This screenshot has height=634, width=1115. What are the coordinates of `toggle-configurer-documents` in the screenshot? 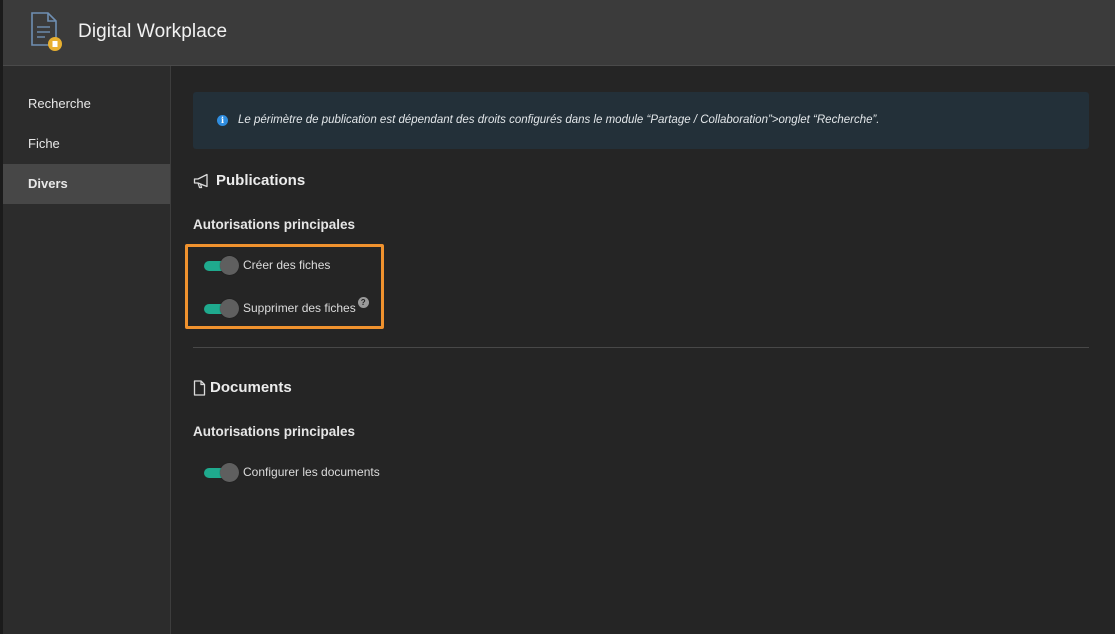 It's located at (221, 472).